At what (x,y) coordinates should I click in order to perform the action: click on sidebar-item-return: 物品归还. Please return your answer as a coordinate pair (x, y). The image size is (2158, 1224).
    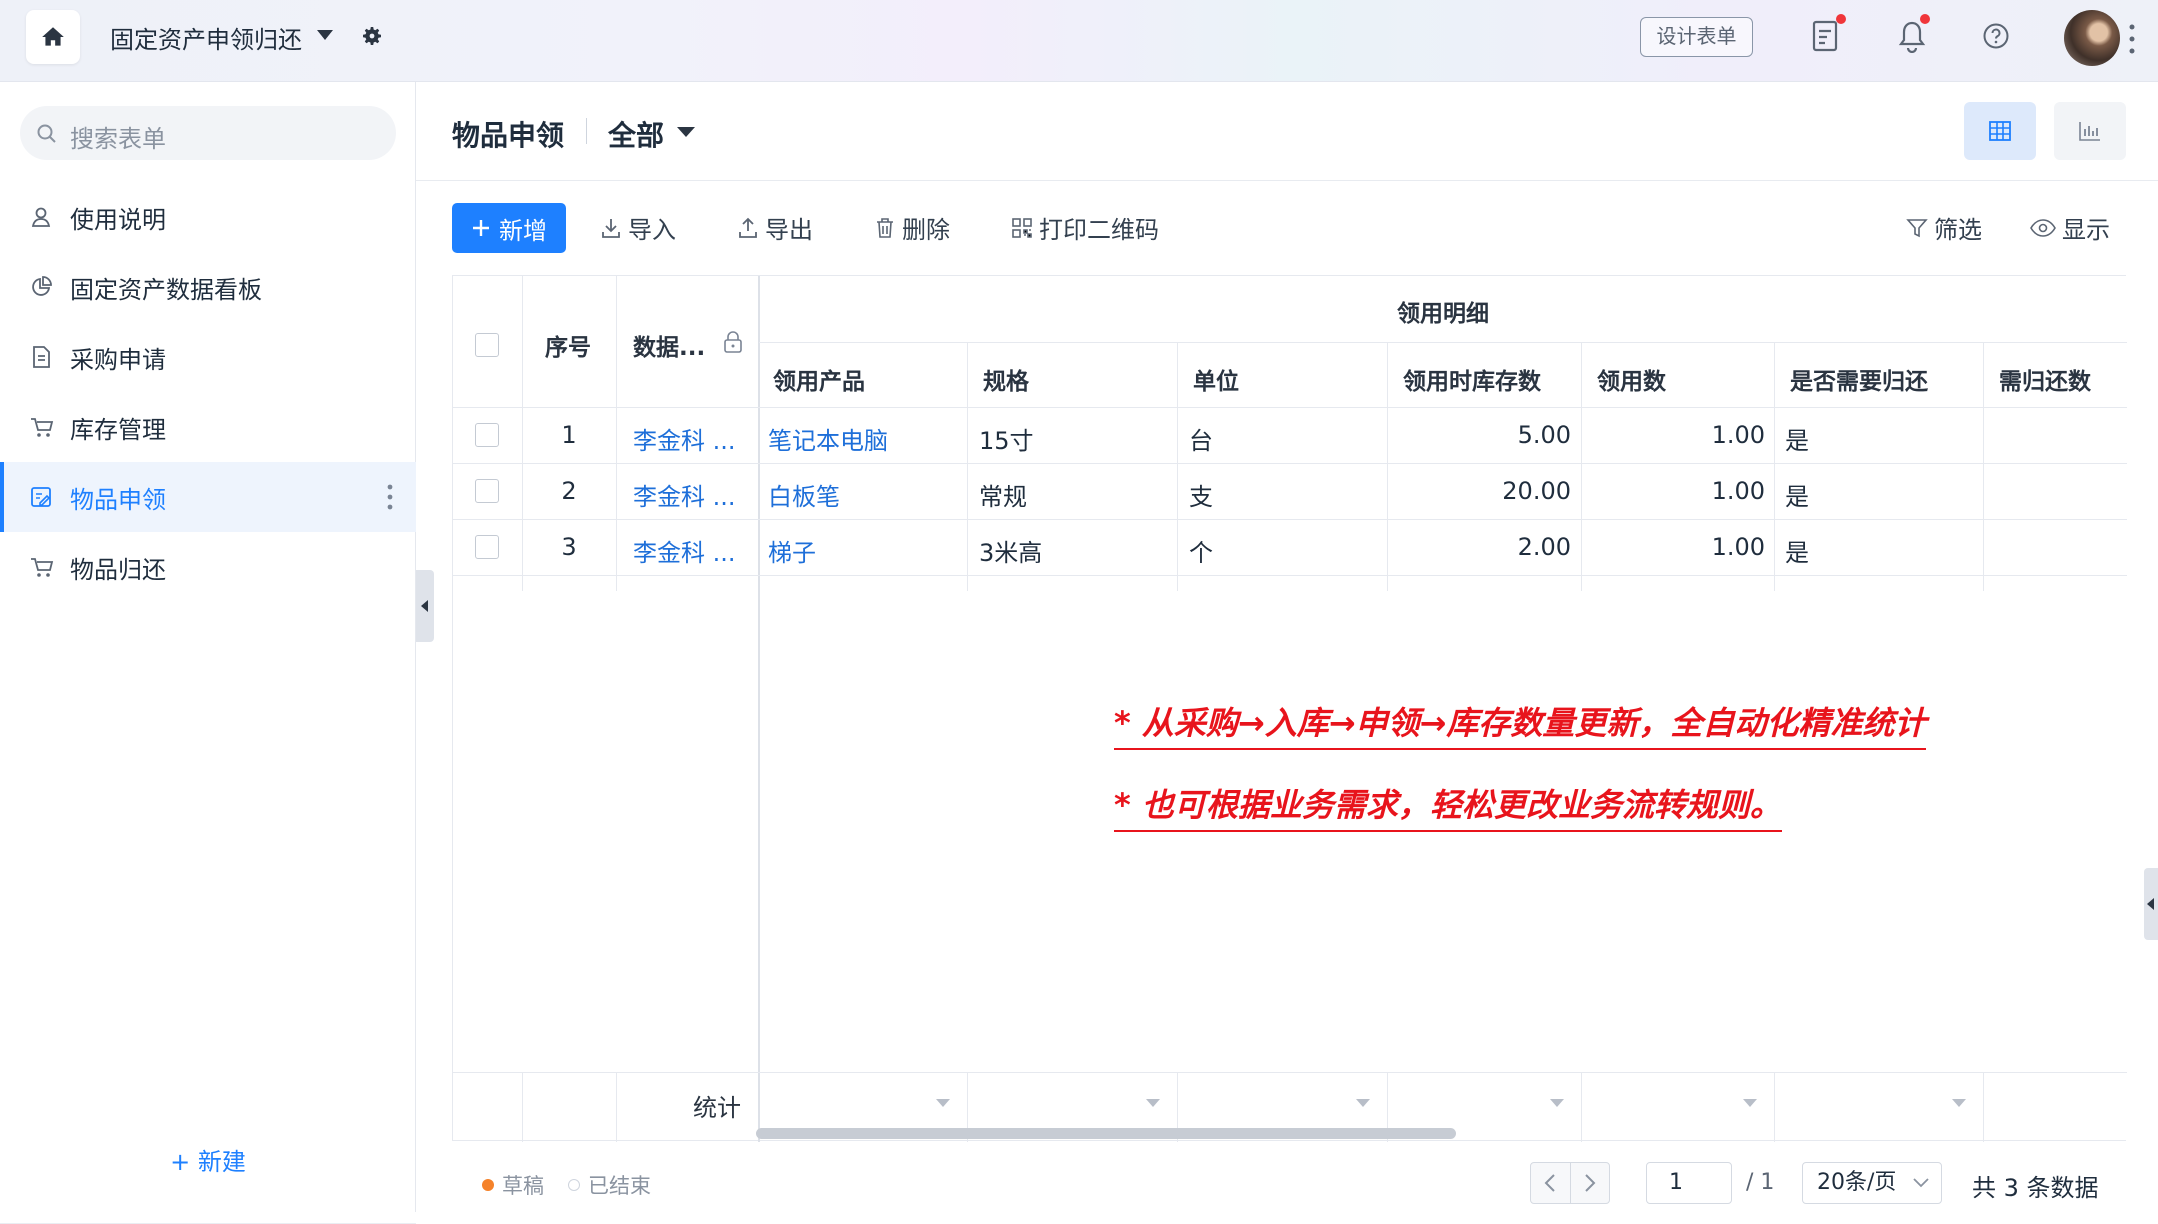
    Looking at the image, I should click on (208, 567).